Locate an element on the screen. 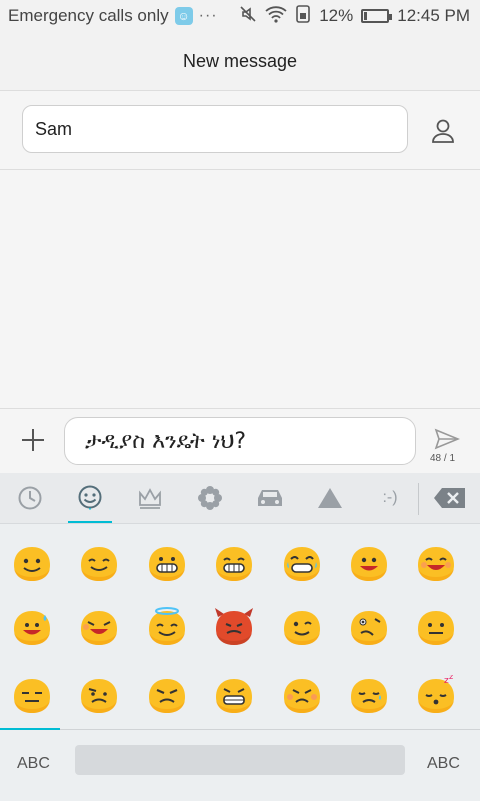 The width and height of the screenshot is (480, 801). devil-emoji is located at coordinates (234, 627).